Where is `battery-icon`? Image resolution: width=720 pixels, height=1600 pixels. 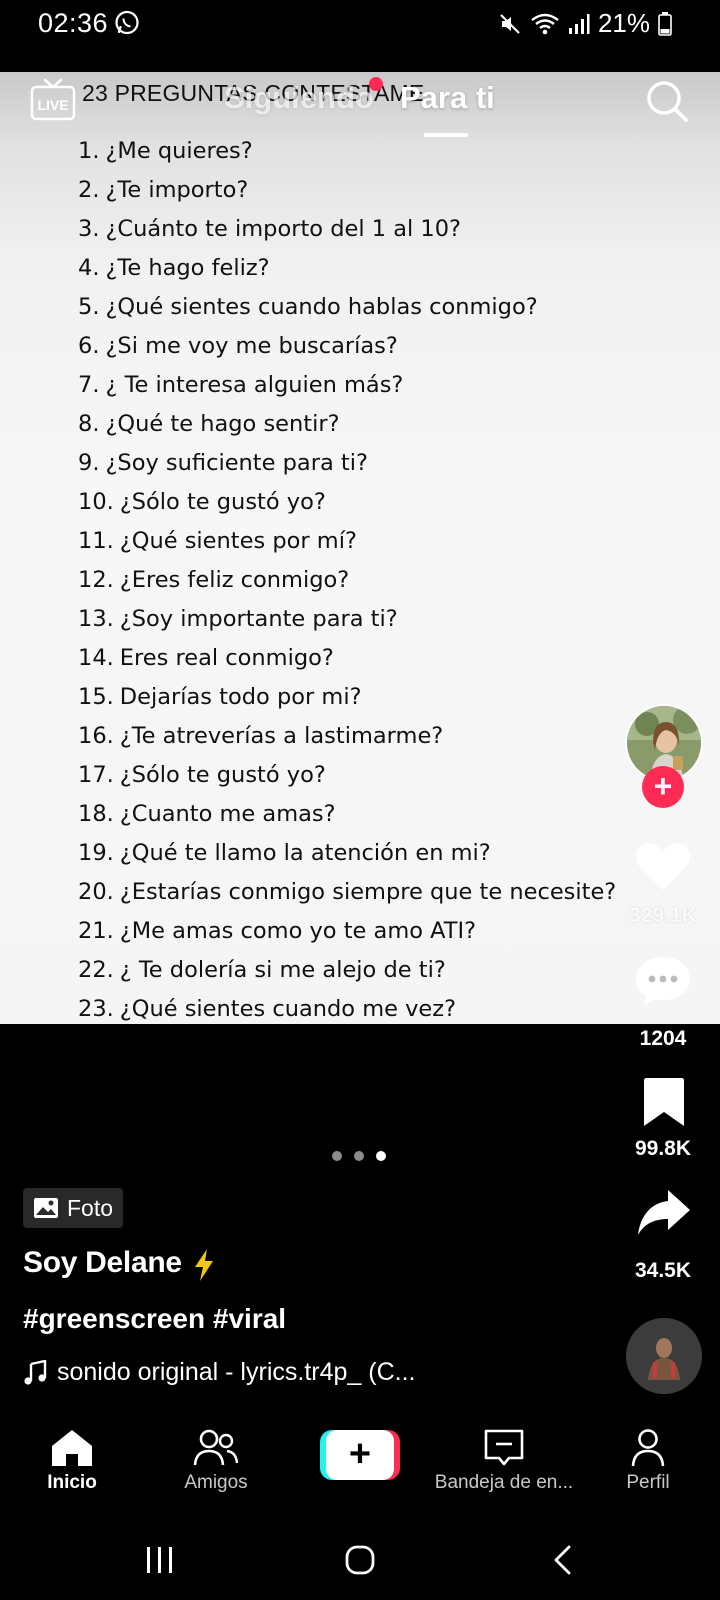 battery-icon is located at coordinates (665, 23).